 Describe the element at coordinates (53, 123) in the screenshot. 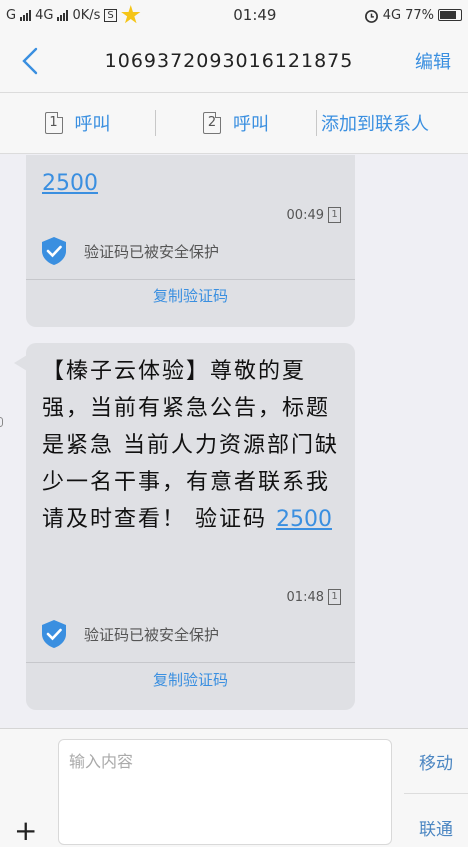

I see `sim1-icon: 1` at that location.